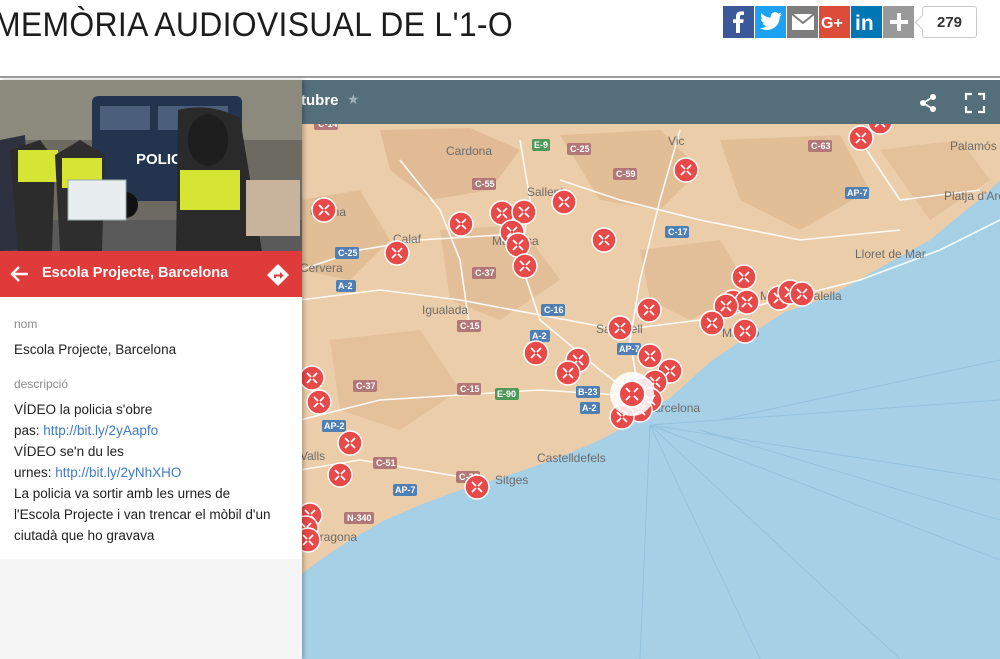  I want to click on share-bar: G+ in 279, so click(850, 22).